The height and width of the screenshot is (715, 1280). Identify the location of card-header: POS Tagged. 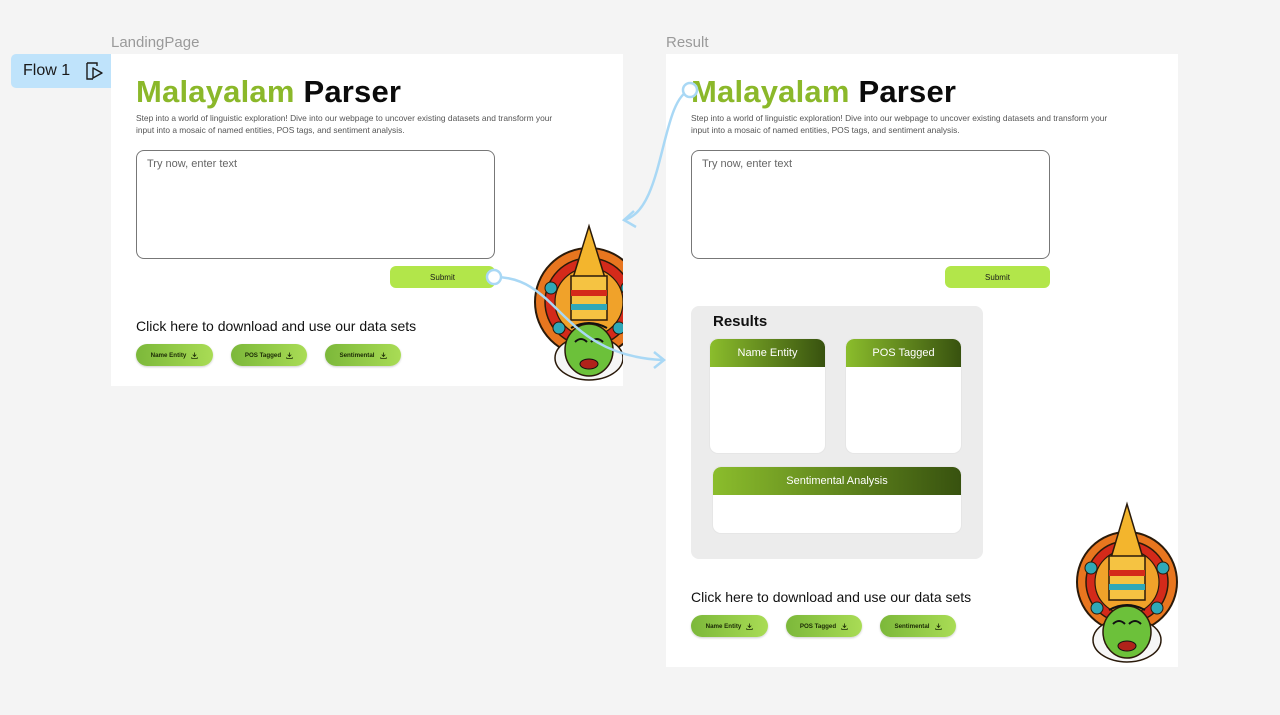
(903, 353).